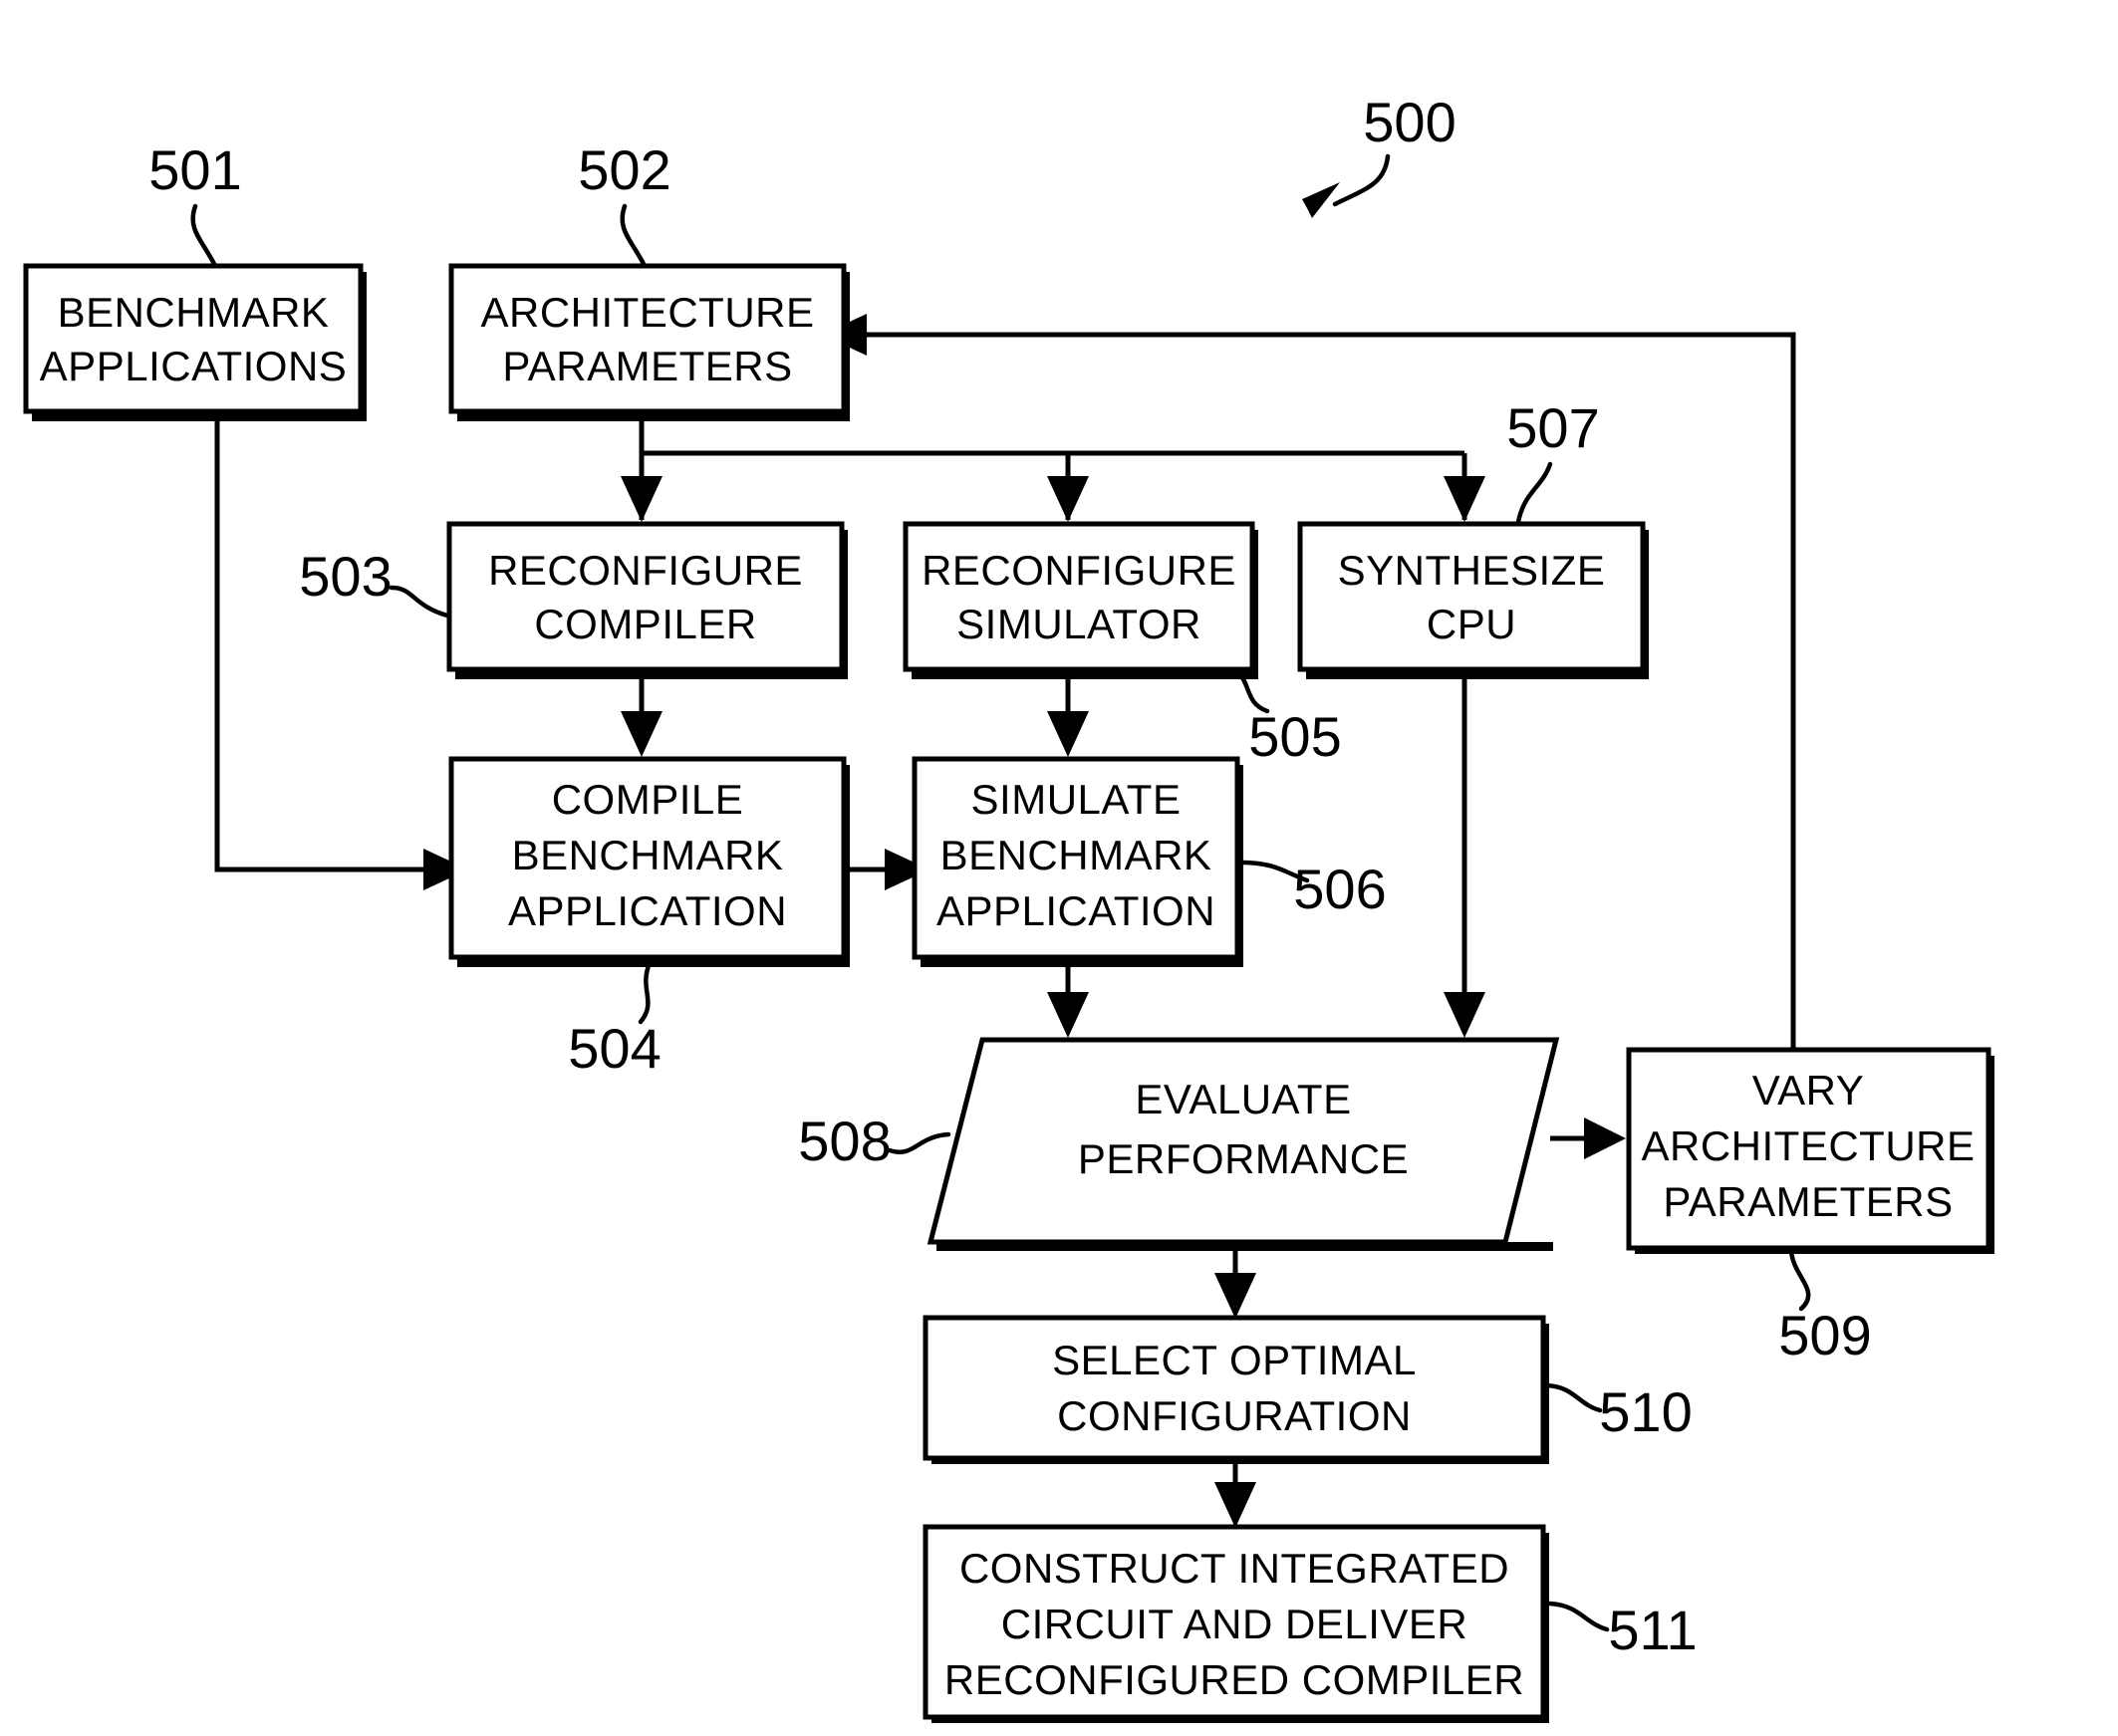 This screenshot has height=1736, width=2118. What do you see at coordinates (1243, 1099) in the screenshot?
I see `node-label-line: EVALUATE` at bounding box center [1243, 1099].